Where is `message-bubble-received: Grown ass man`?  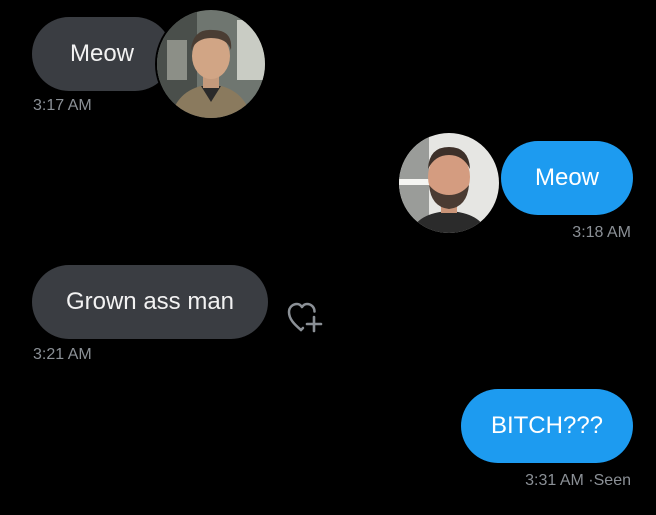 message-bubble-received: Grown ass man is located at coordinates (150, 302).